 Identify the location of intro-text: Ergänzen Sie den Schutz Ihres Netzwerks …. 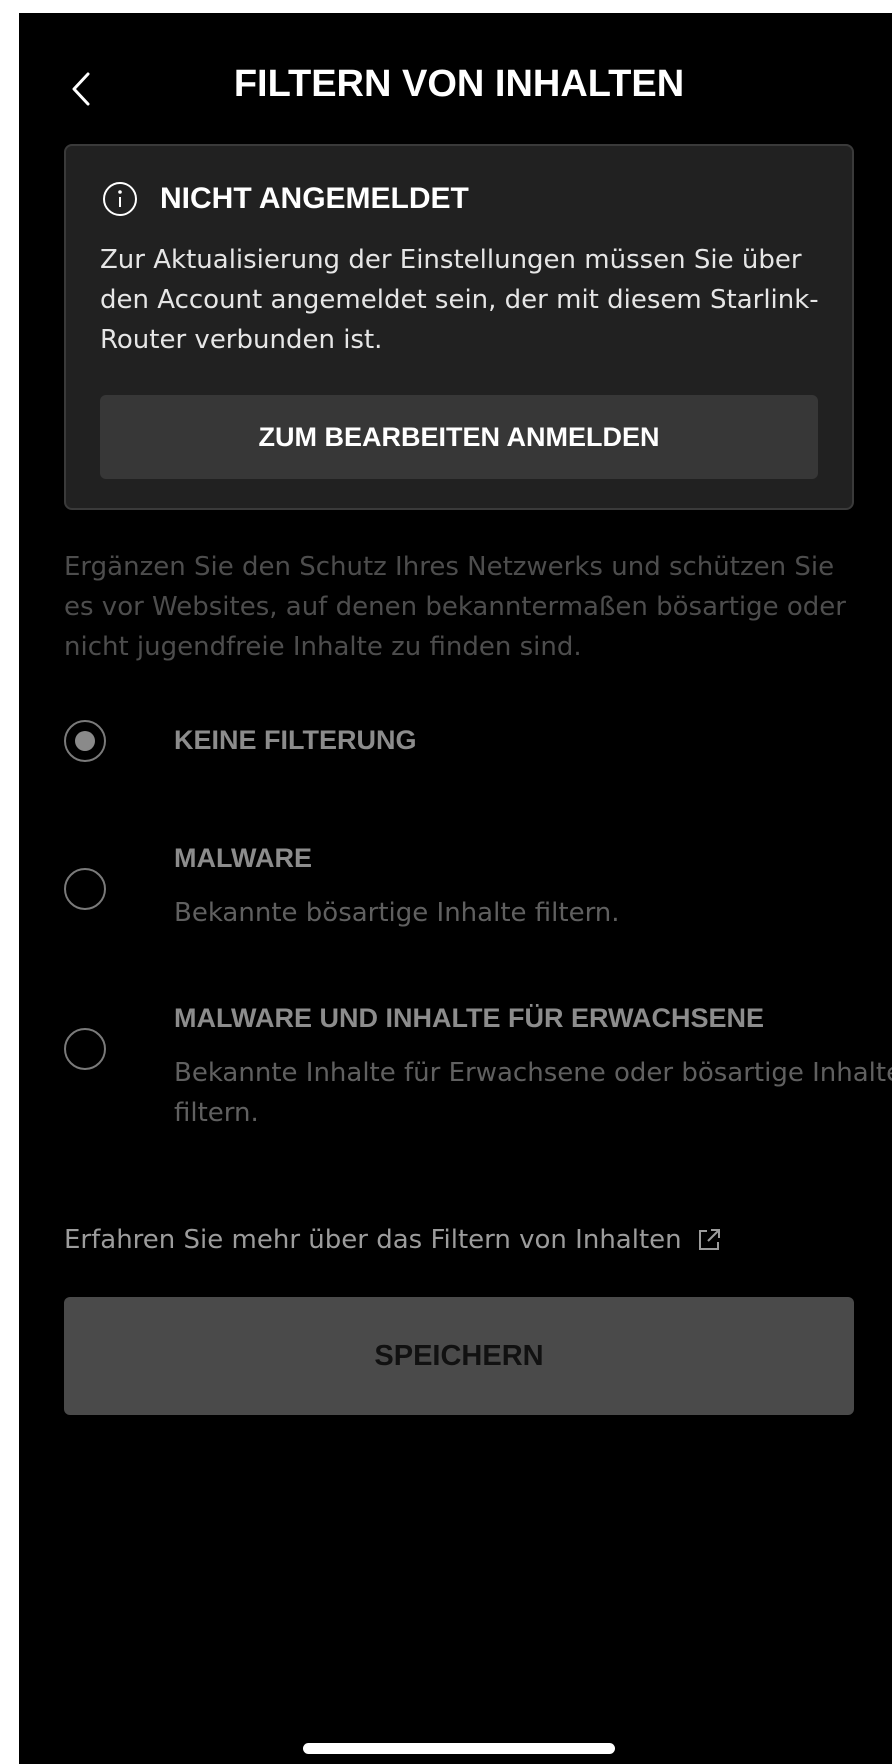
(455, 607).